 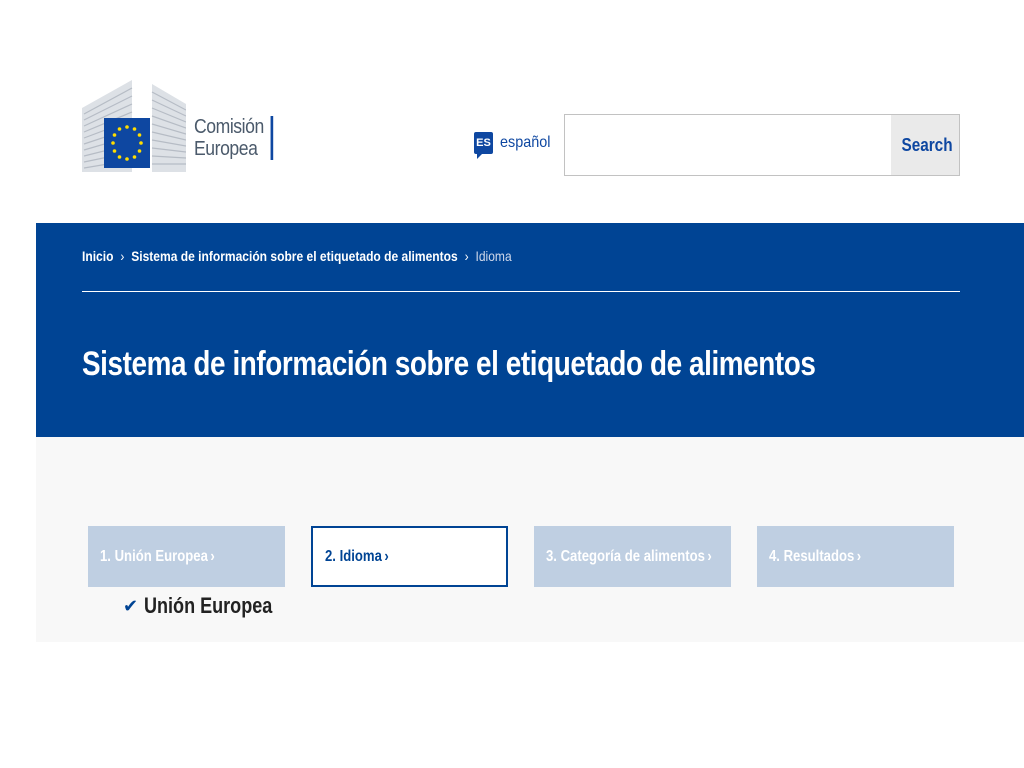 I want to click on step-idioma: 2. Idioma ›, so click(x=409, y=556).